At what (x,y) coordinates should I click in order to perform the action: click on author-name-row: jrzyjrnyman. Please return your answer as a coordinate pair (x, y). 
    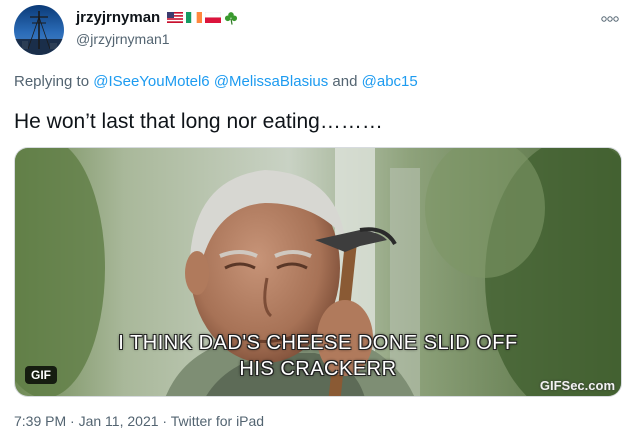
    Looking at the image, I should click on (157, 17).